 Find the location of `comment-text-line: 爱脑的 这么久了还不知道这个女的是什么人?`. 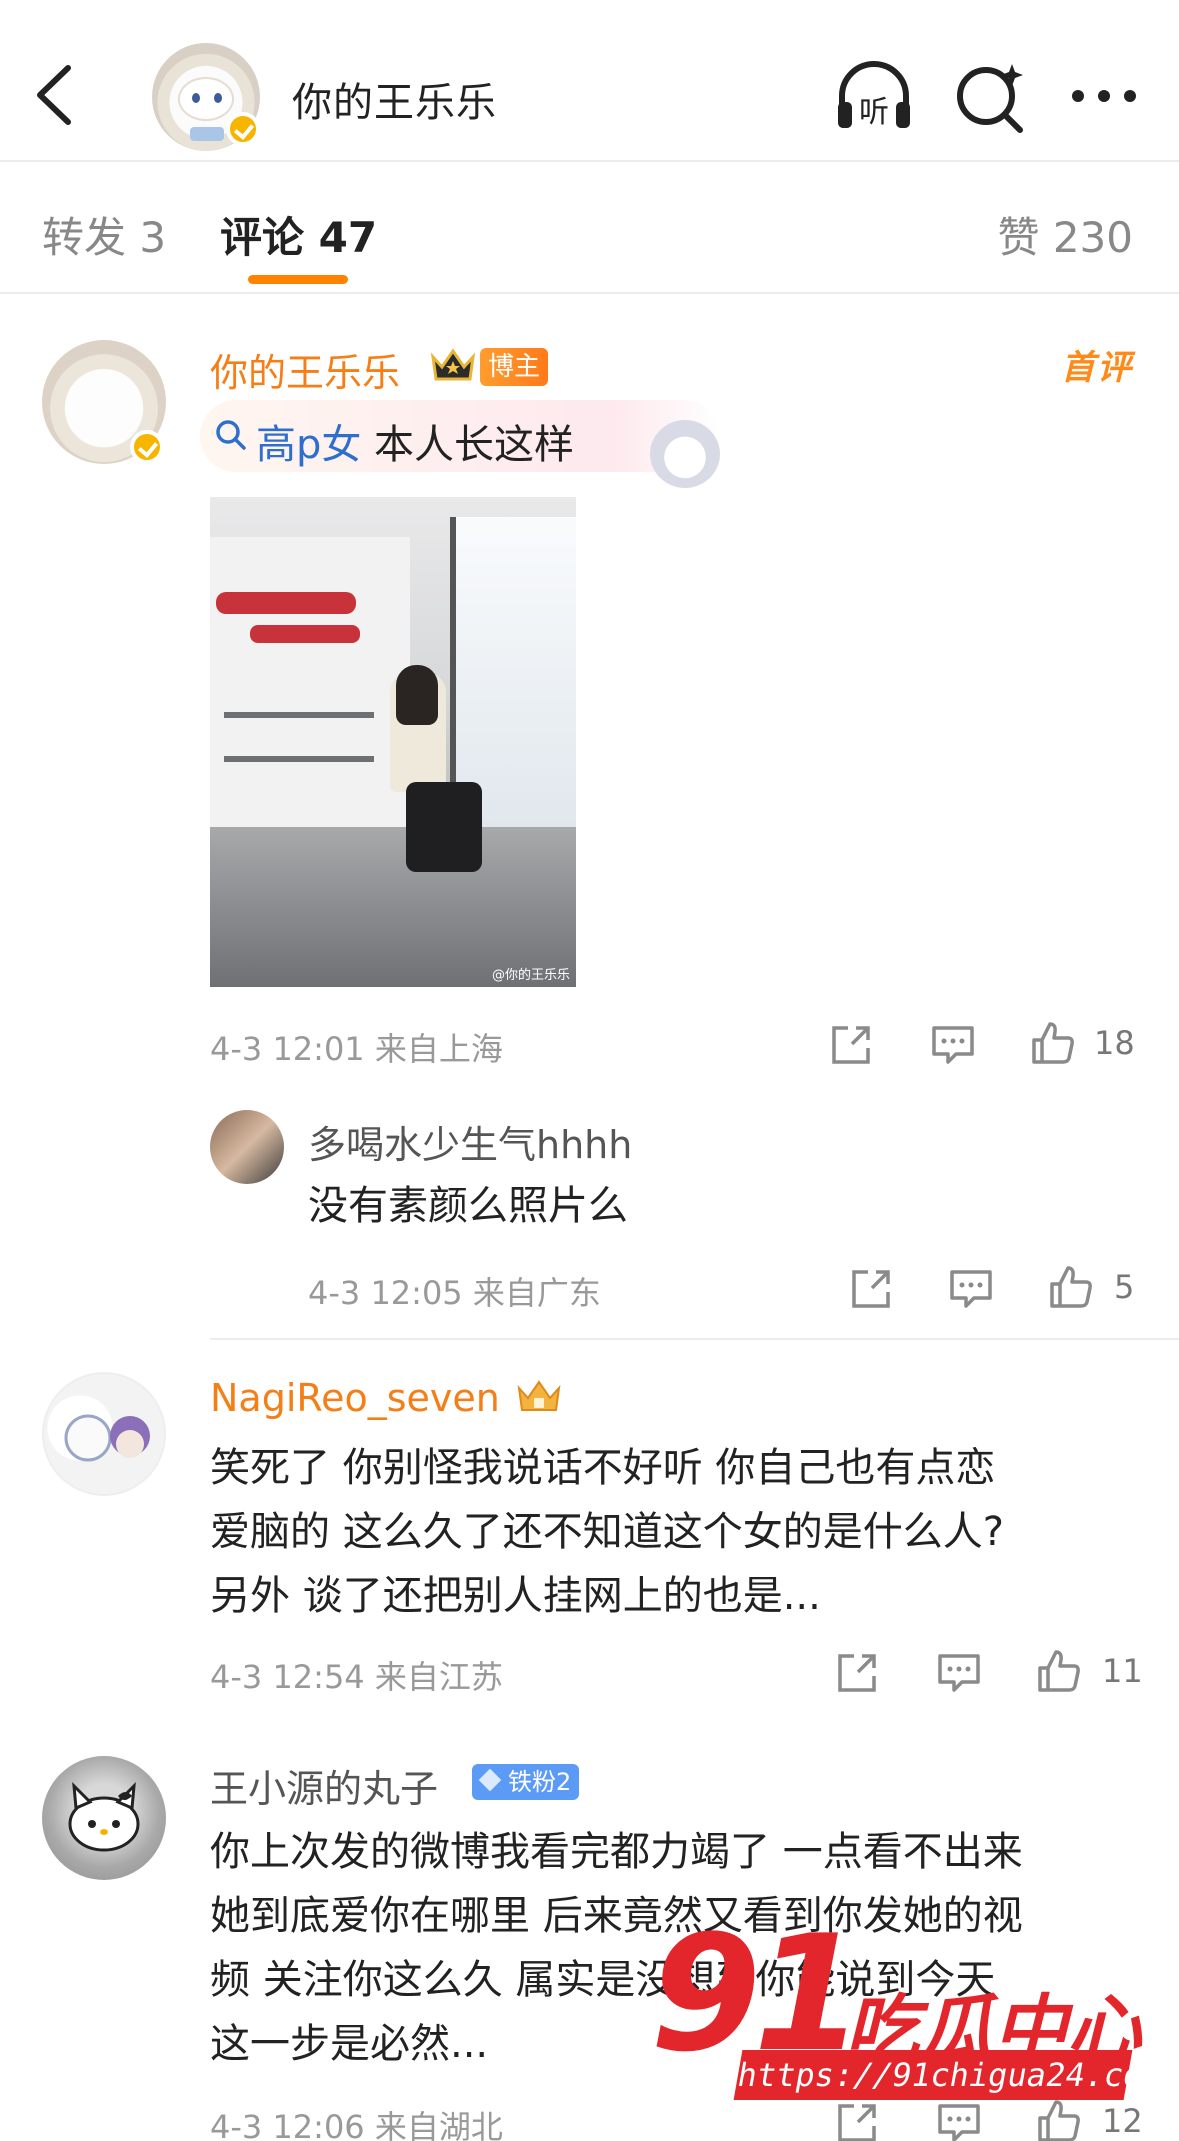

comment-text-line: 爱脑的 这么久了还不知道这个女的是什么人? is located at coordinates (607, 1532).